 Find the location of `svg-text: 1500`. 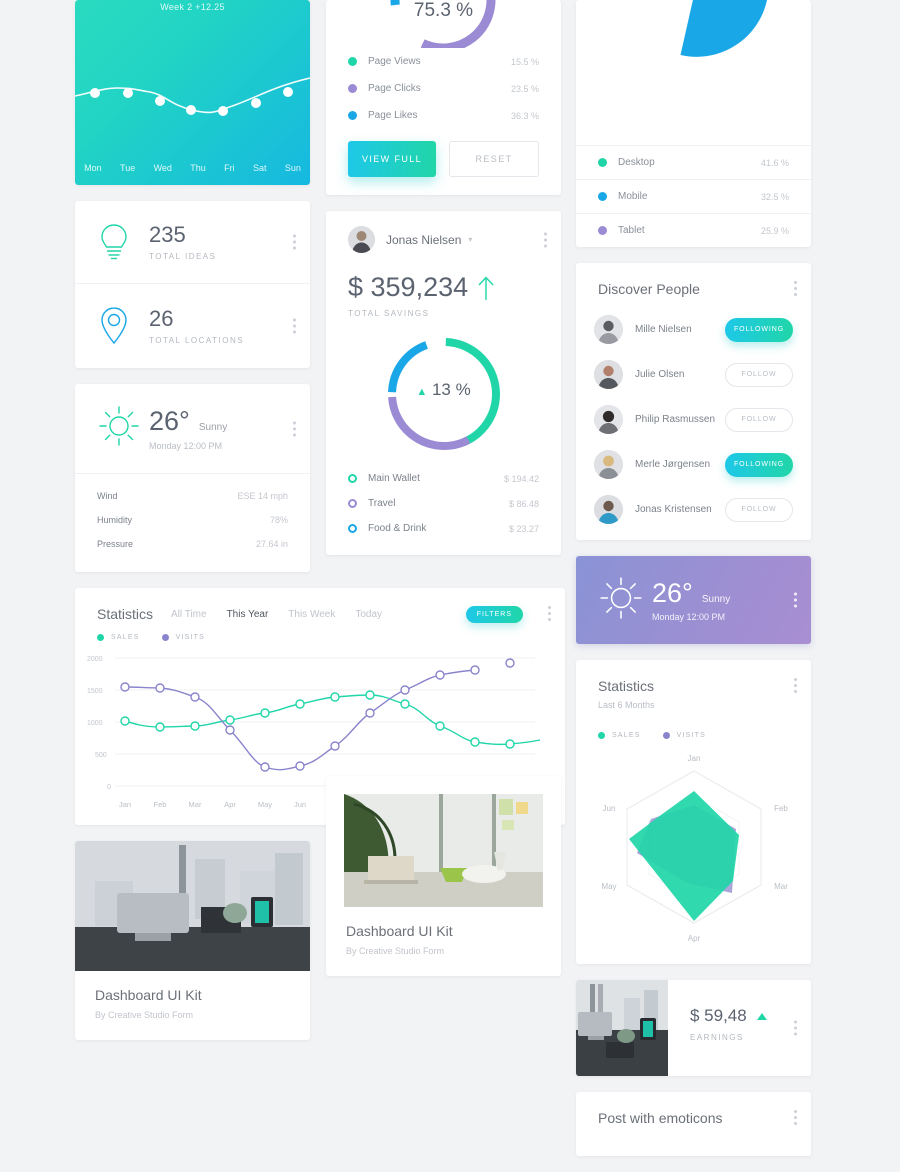

svg-text: 1500 is located at coordinates (95, 691).